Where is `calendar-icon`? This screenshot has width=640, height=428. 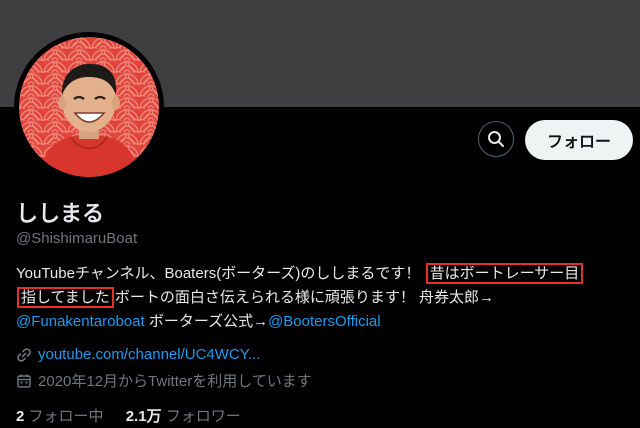
calendar-icon is located at coordinates (24, 381).